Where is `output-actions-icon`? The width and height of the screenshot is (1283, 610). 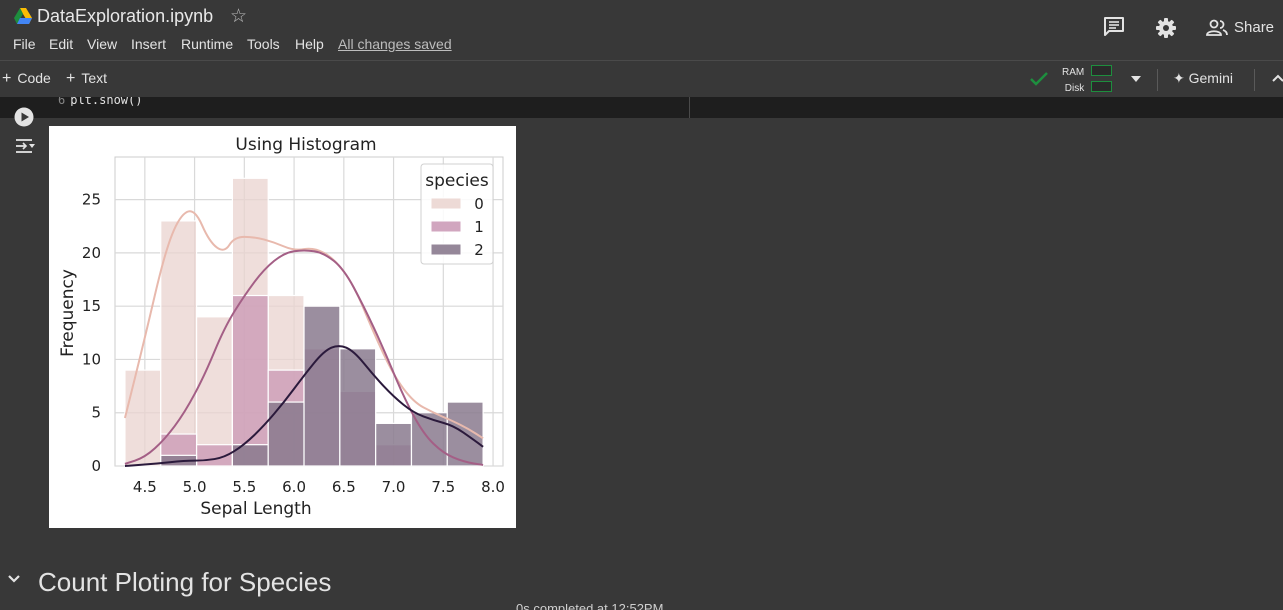 output-actions-icon is located at coordinates (25, 146).